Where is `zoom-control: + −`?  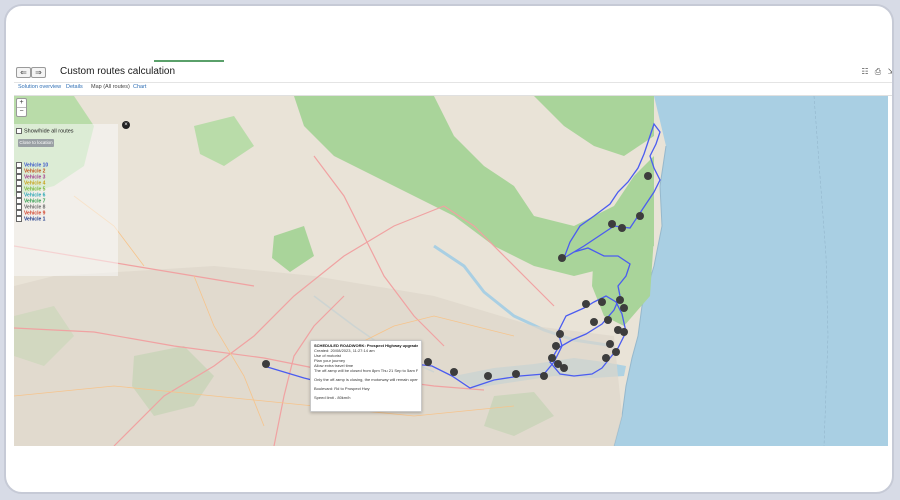
zoom-control: + − is located at coordinates (21, 107).